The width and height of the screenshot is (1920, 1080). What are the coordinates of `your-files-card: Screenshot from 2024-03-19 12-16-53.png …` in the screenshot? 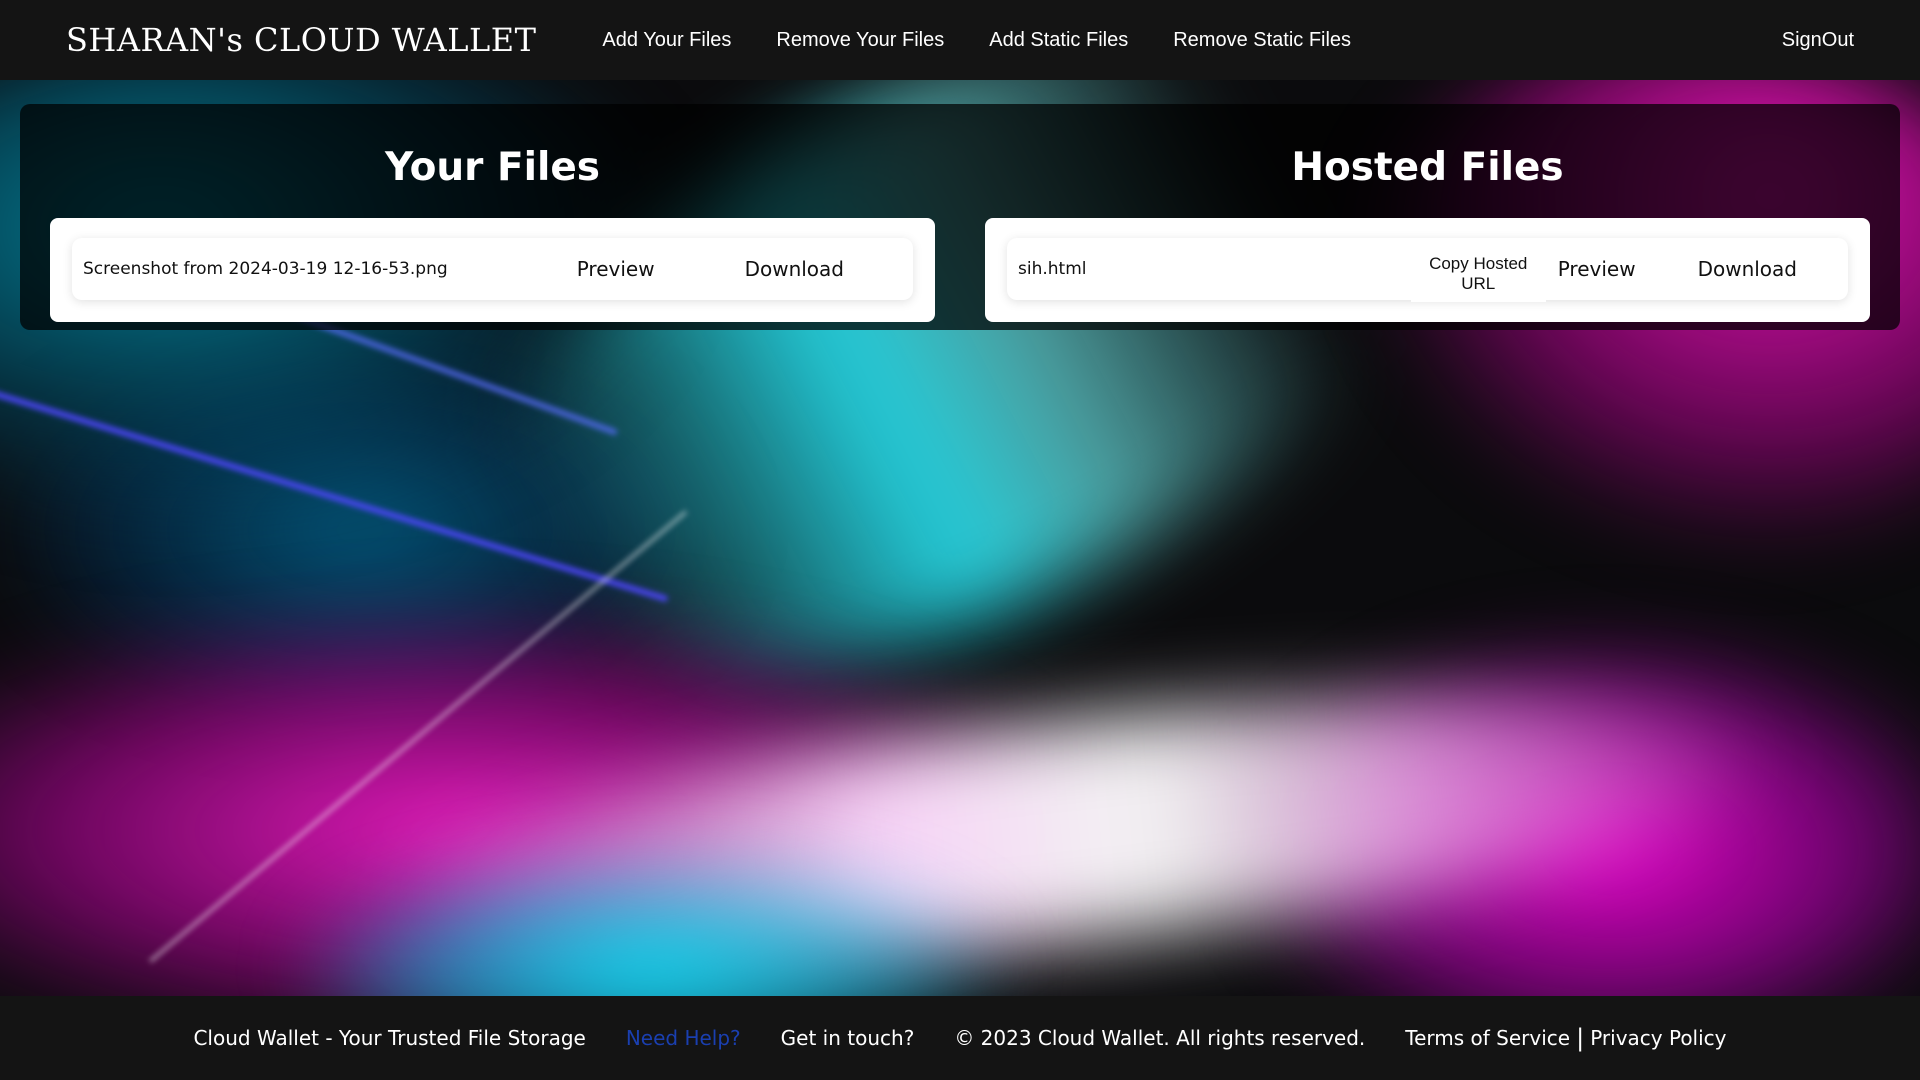 It's located at (492, 270).